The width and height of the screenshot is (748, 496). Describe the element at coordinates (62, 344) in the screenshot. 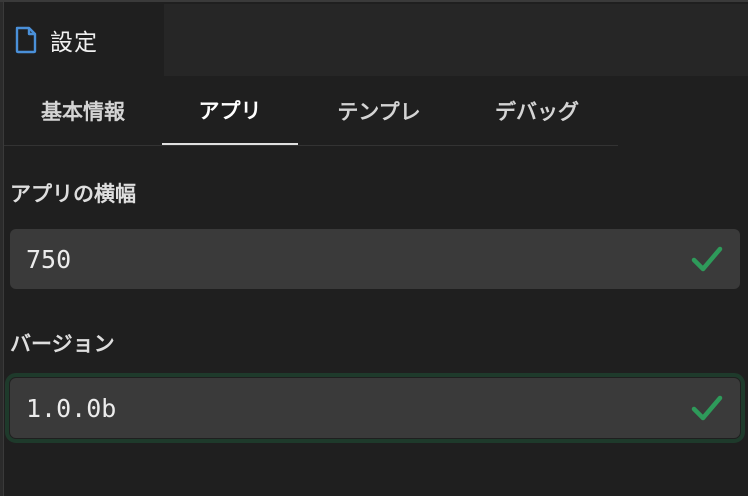

I see `version-label: バージョン` at that location.